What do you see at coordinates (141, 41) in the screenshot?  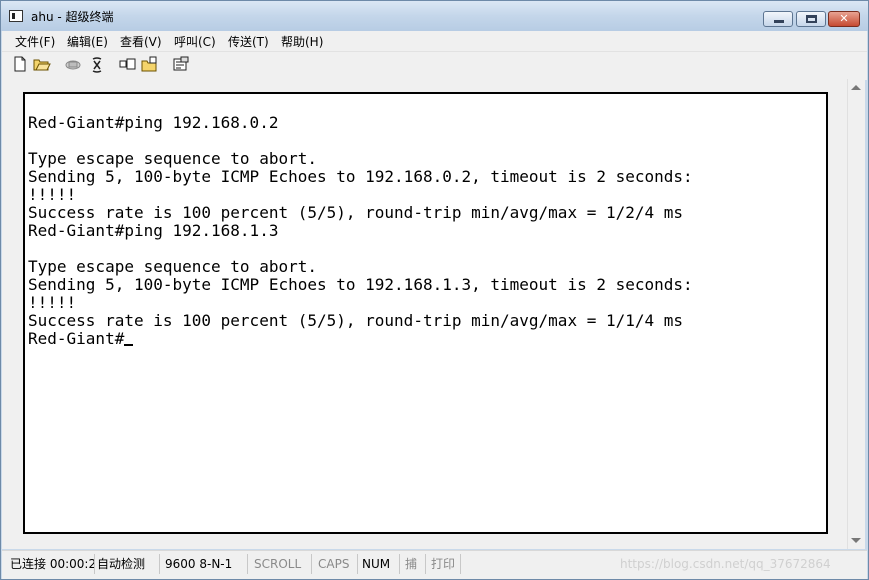 I see `menu-view: 查看(V)` at bounding box center [141, 41].